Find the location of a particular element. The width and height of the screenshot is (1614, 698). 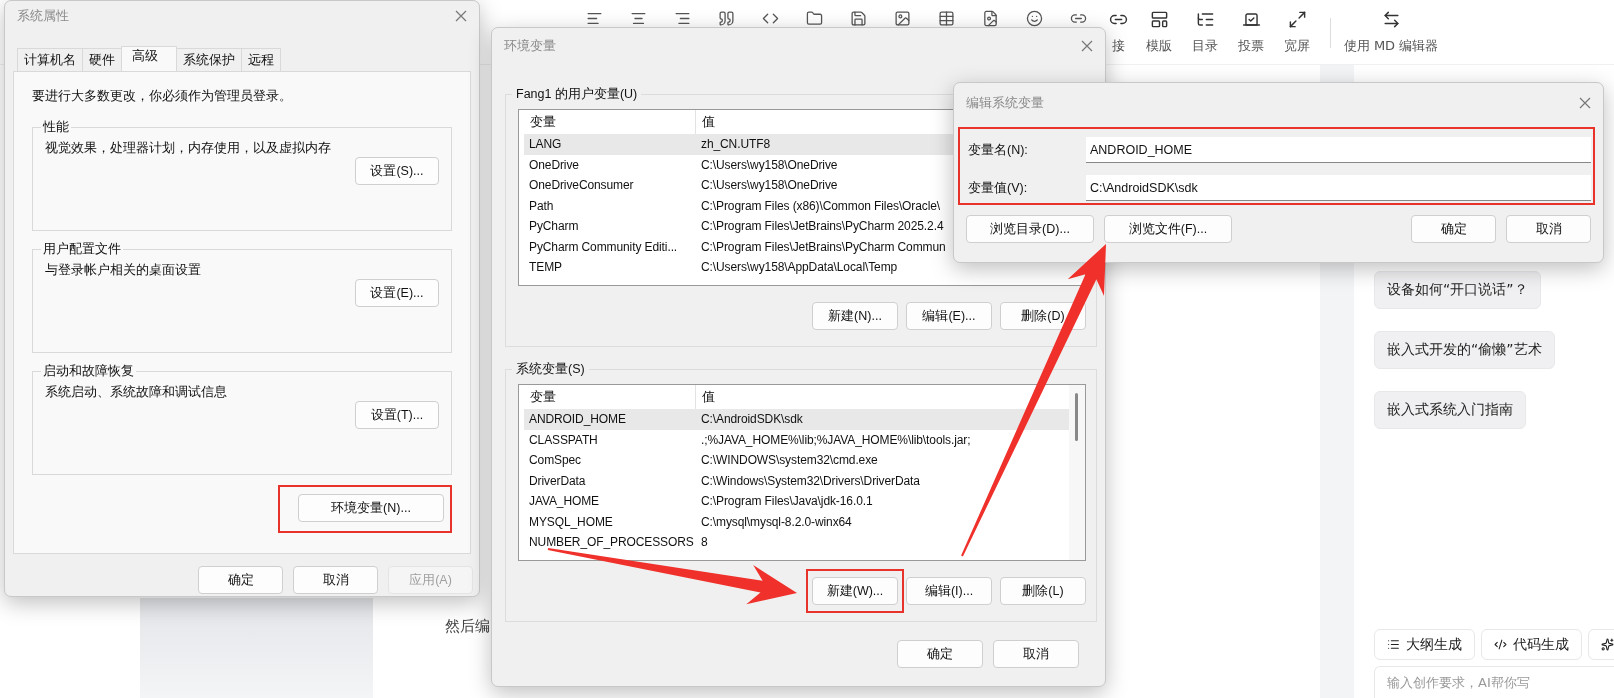

expand-icon is located at coordinates (1297, 19).